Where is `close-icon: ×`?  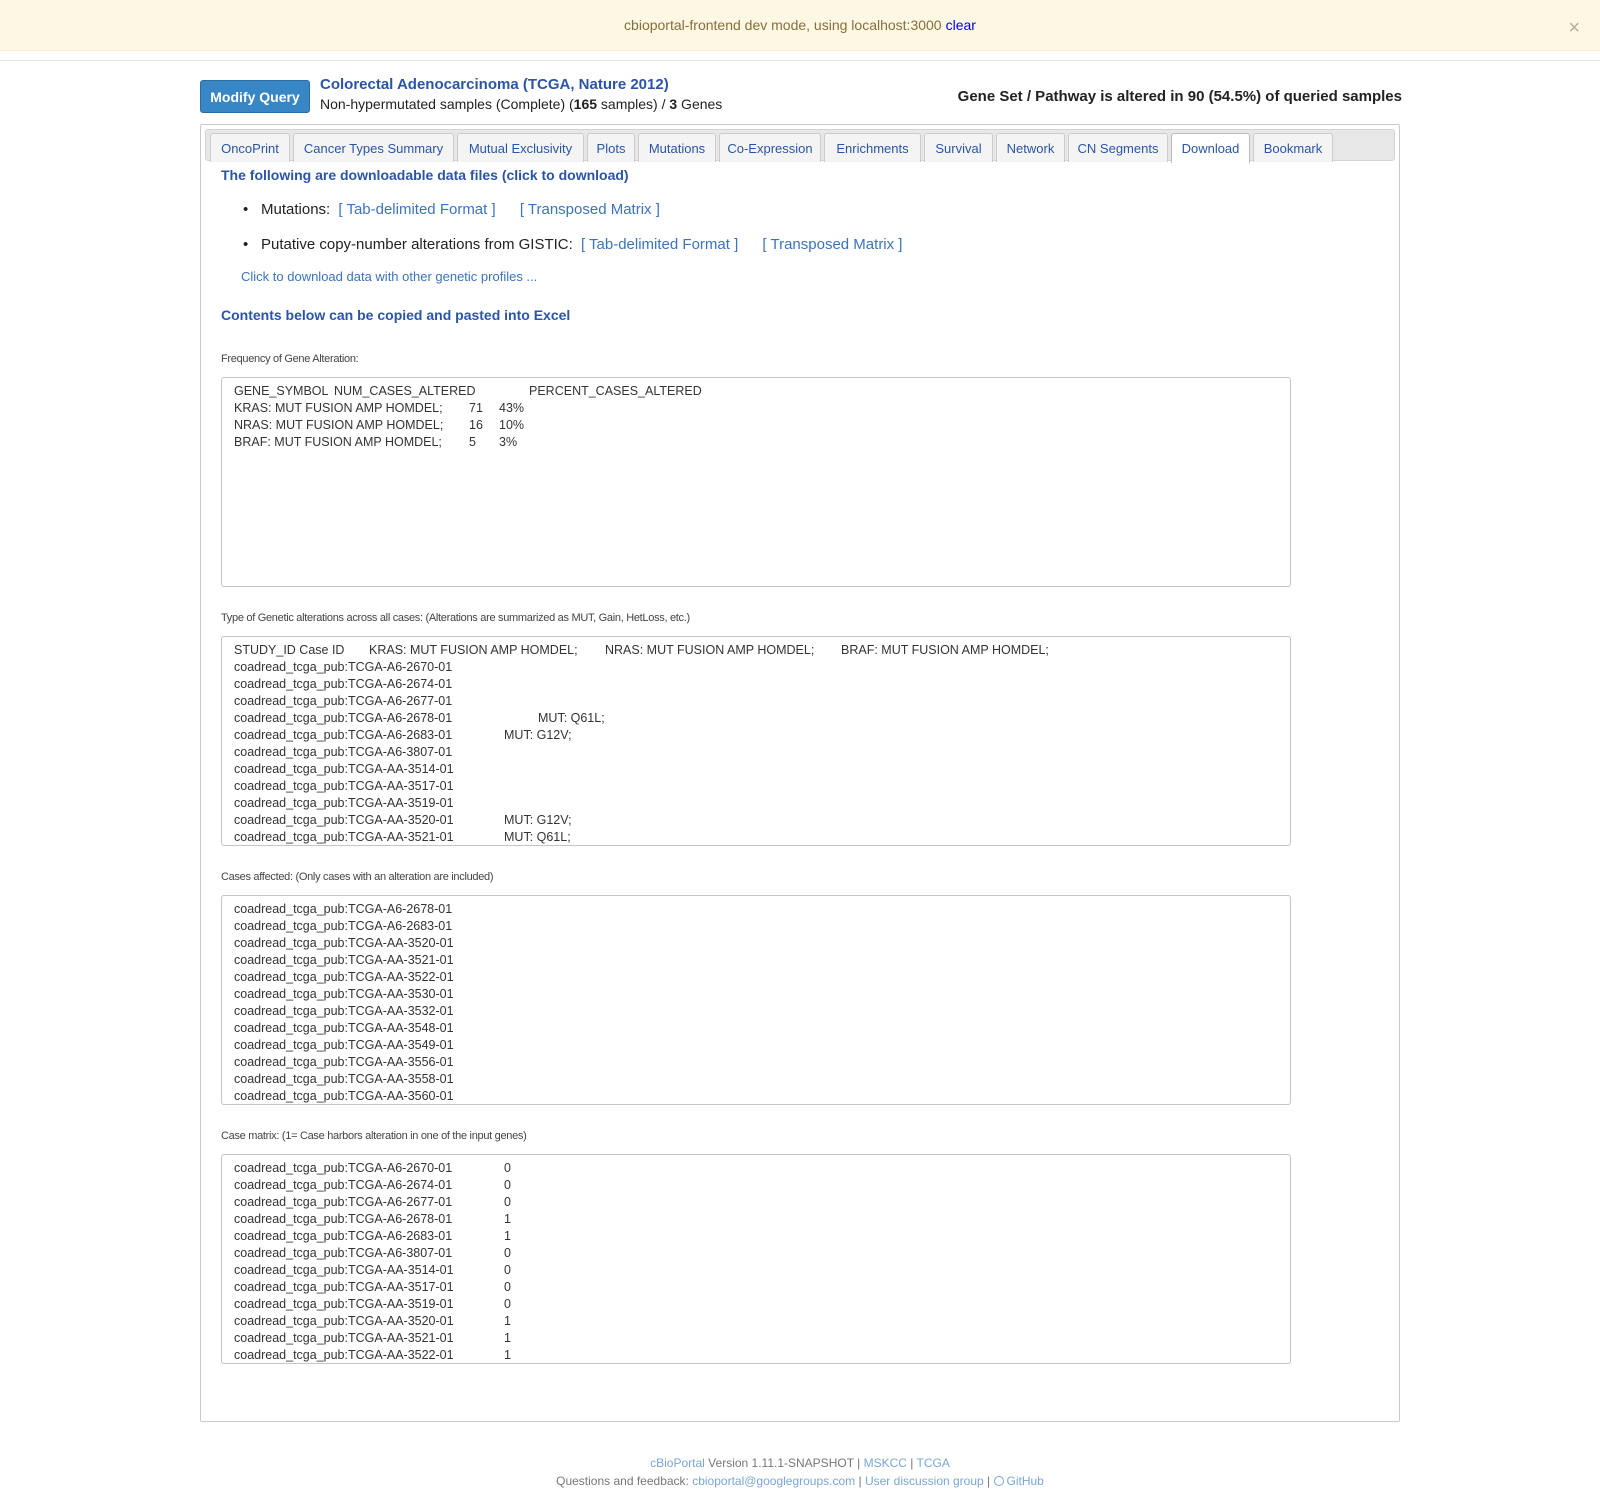 close-icon: × is located at coordinates (1574, 28).